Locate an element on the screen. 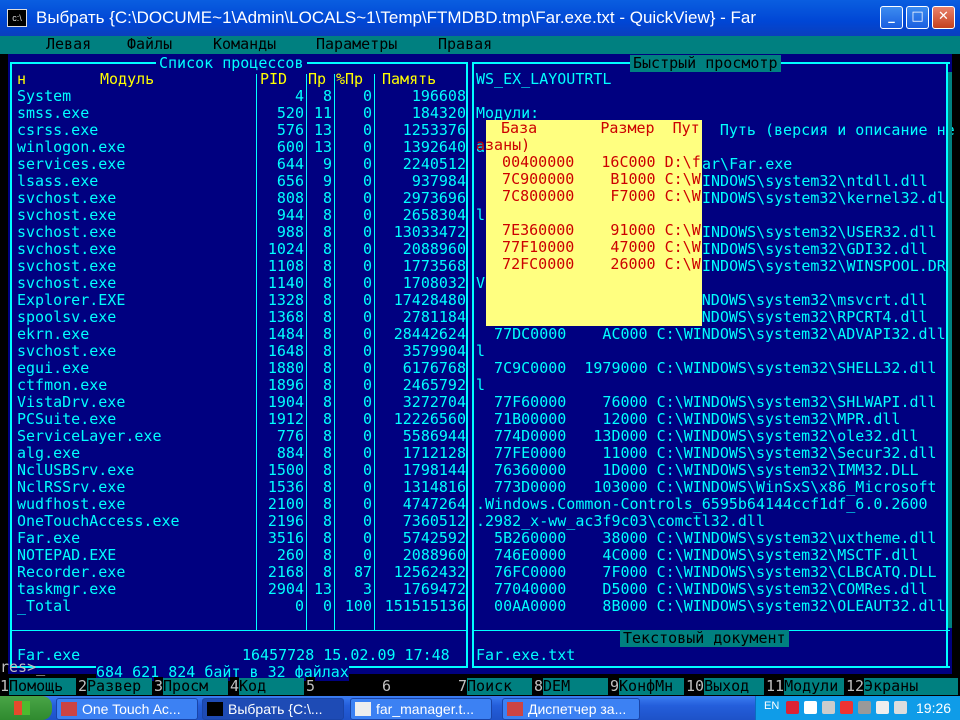 The height and width of the screenshot is (720, 960). far-menu-bar: Левая Файлы Команды Параметры Правая is located at coordinates (480, 45).